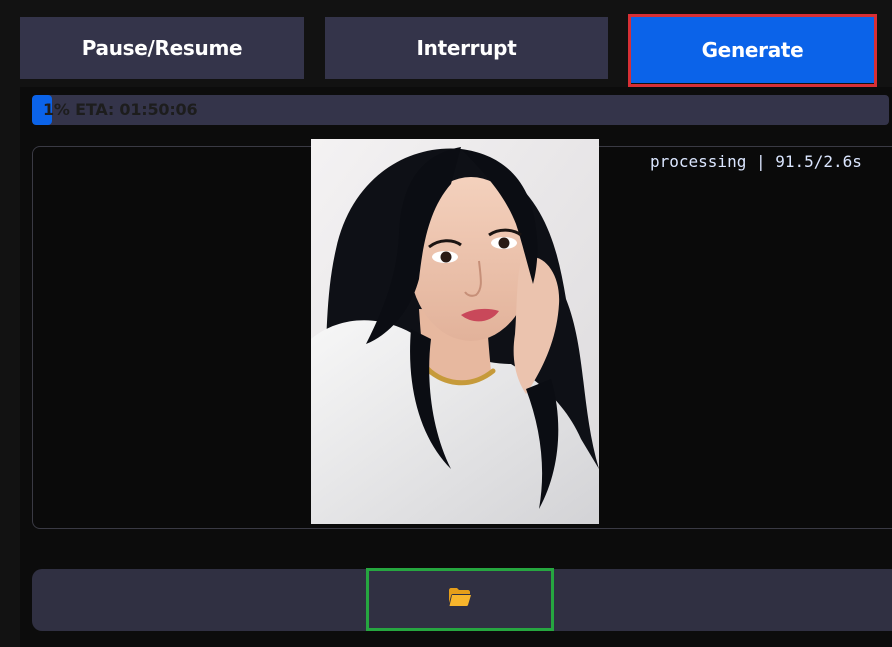 This screenshot has width=892, height=647. What do you see at coordinates (162, 48) in the screenshot?
I see `pause-resume-button: Pause/Resume` at bounding box center [162, 48].